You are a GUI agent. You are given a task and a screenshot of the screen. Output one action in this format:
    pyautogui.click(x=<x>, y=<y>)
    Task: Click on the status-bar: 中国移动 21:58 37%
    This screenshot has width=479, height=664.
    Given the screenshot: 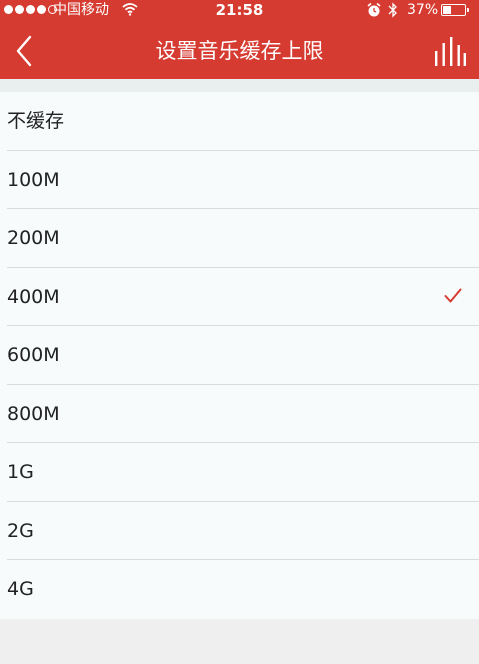 What is the action you would take?
    pyautogui.click(x=239, y=10)
    